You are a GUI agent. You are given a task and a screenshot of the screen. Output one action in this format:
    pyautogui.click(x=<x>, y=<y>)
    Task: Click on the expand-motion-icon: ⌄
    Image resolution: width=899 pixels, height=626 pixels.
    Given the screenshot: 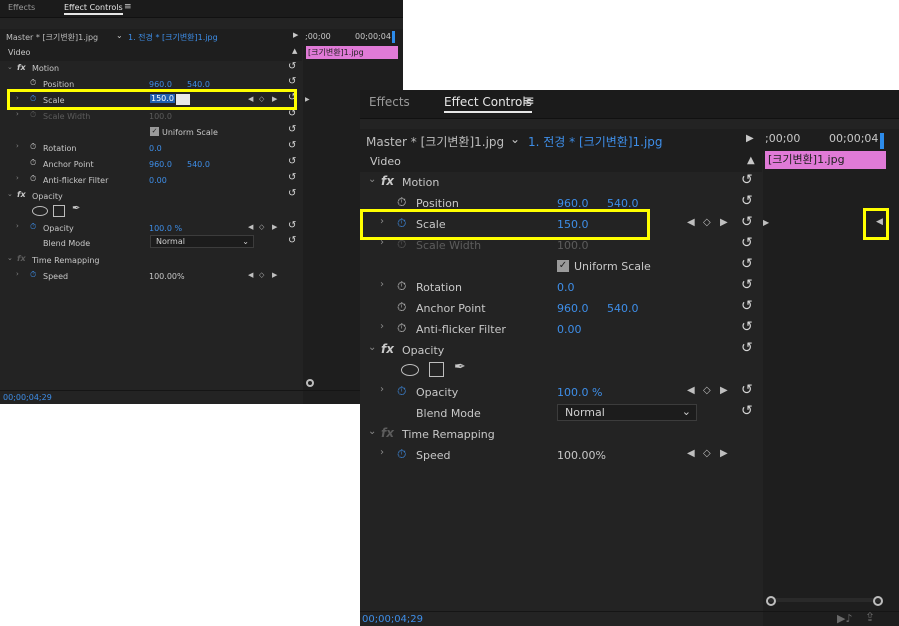 What is the action you would take?
    pyautogui.click(x=372, y=179)
    